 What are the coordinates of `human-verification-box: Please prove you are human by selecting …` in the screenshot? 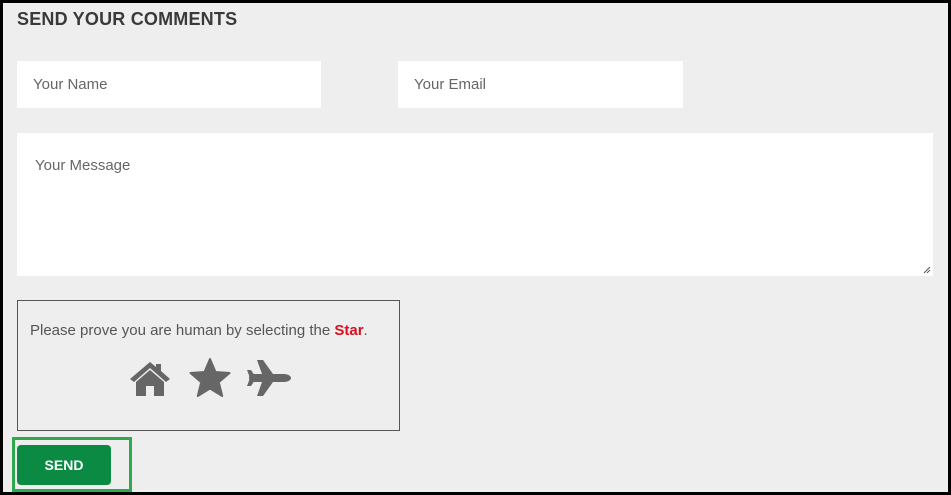 It's located at (208, 365).